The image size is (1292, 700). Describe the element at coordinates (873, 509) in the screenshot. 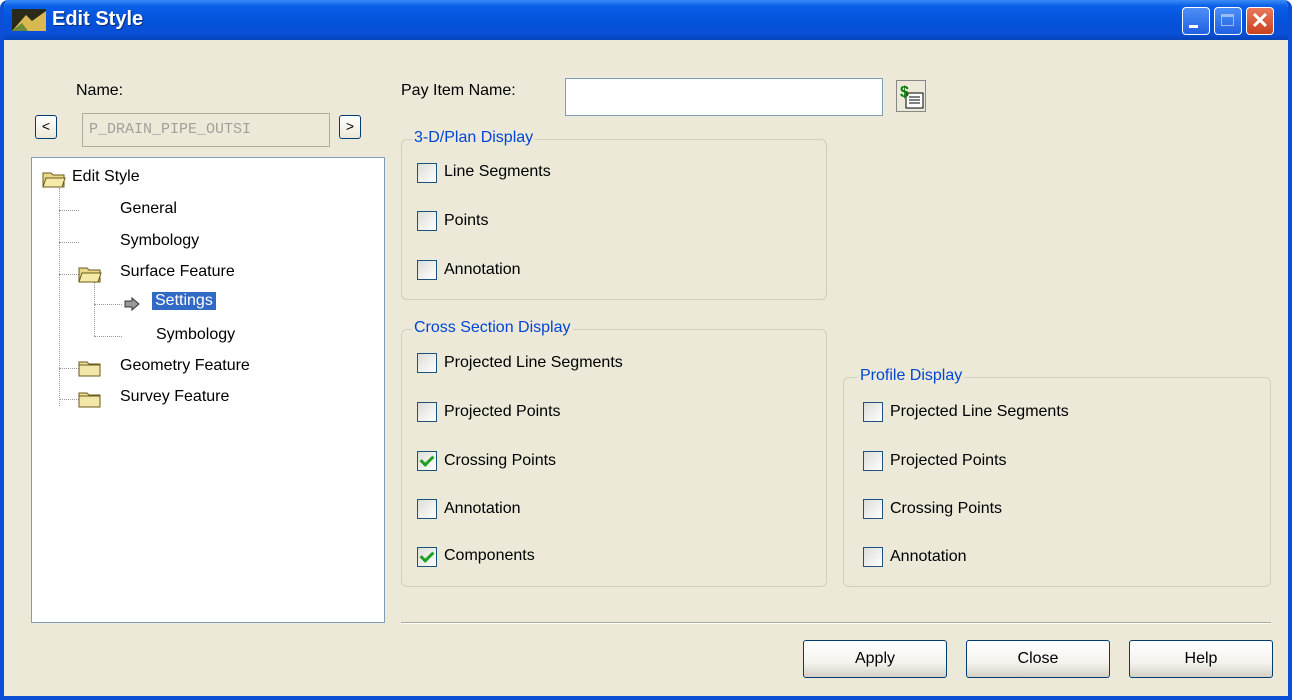

I see `profile-crossing-points-checkbox` at that location.